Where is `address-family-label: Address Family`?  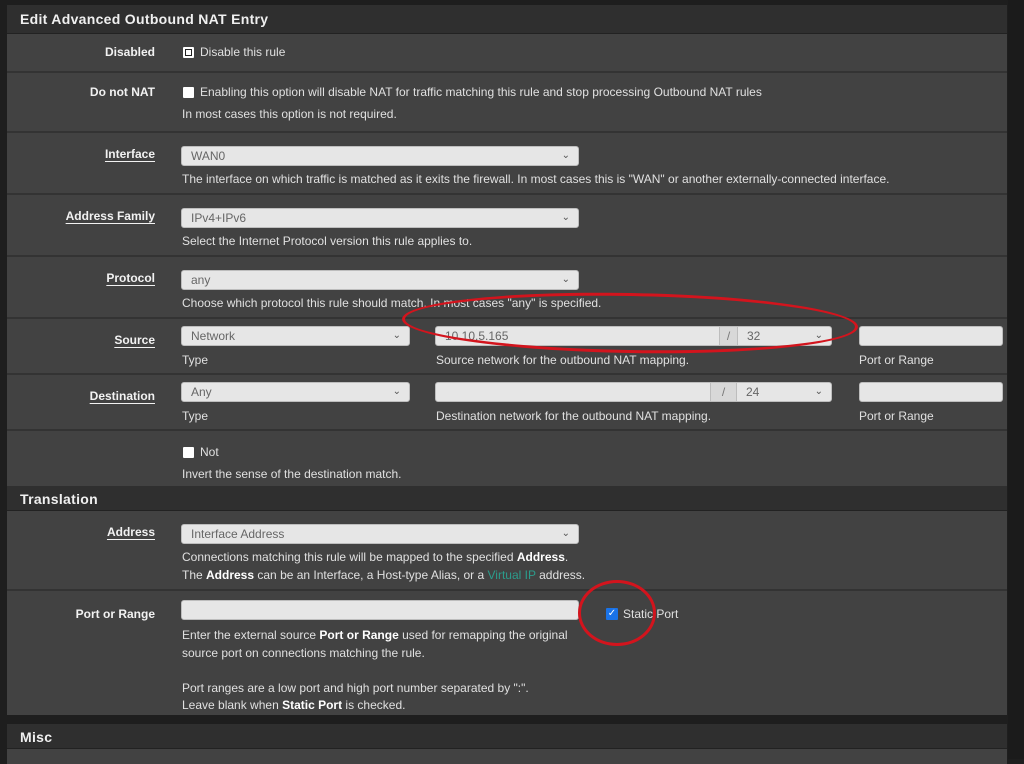
address-family-label: Address Family is located at coordinates (110, 216).